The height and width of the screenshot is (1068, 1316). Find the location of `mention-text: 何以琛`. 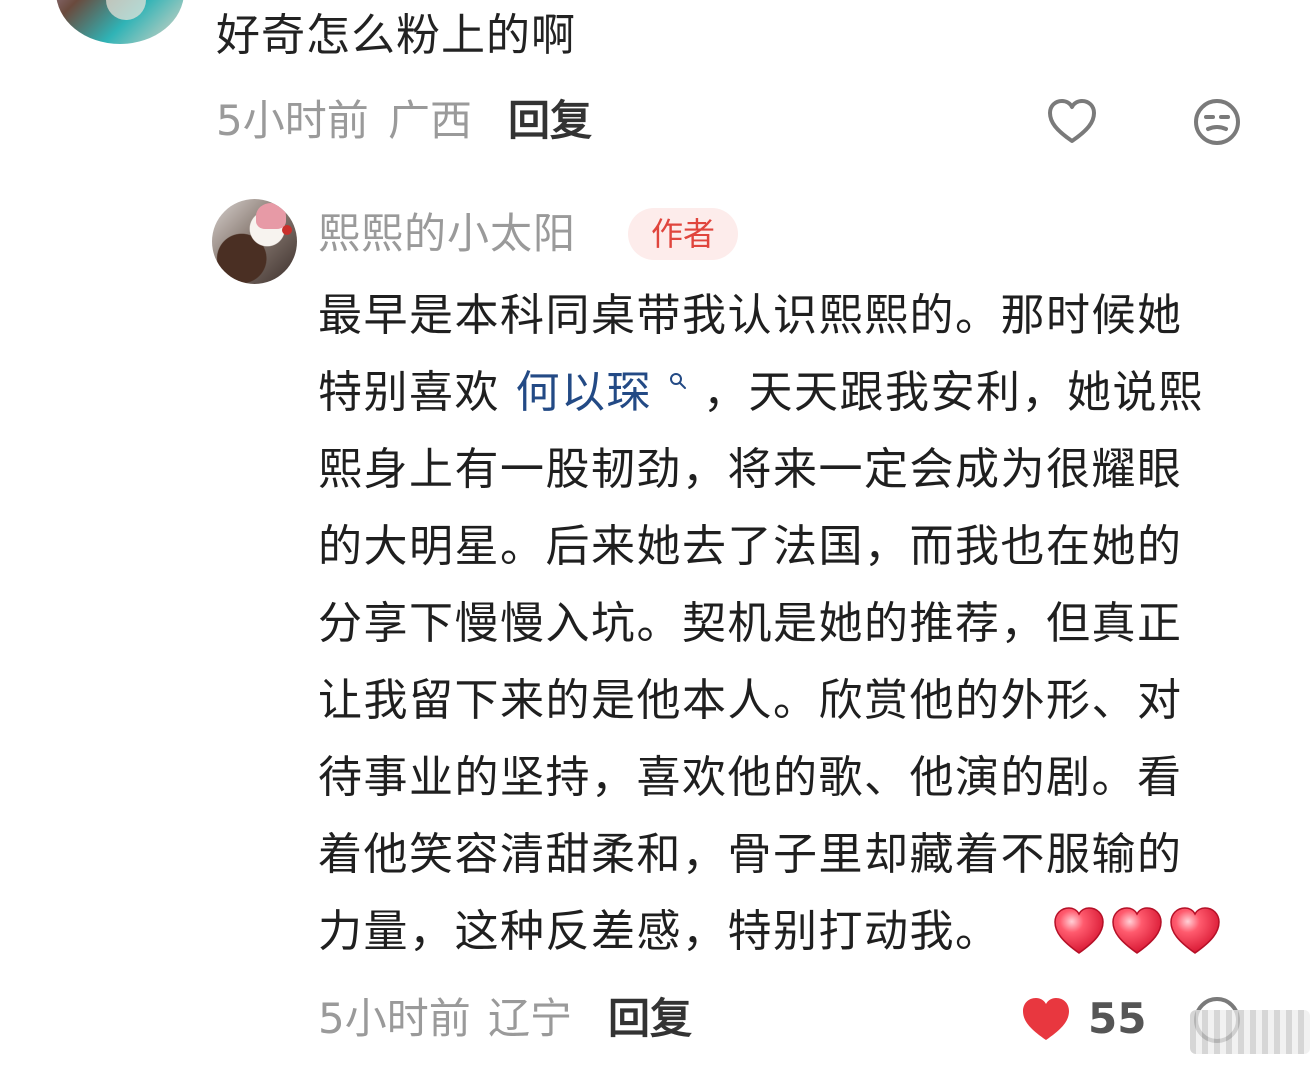

mention-text: 何以琛 is located at coordinates (584, 392).